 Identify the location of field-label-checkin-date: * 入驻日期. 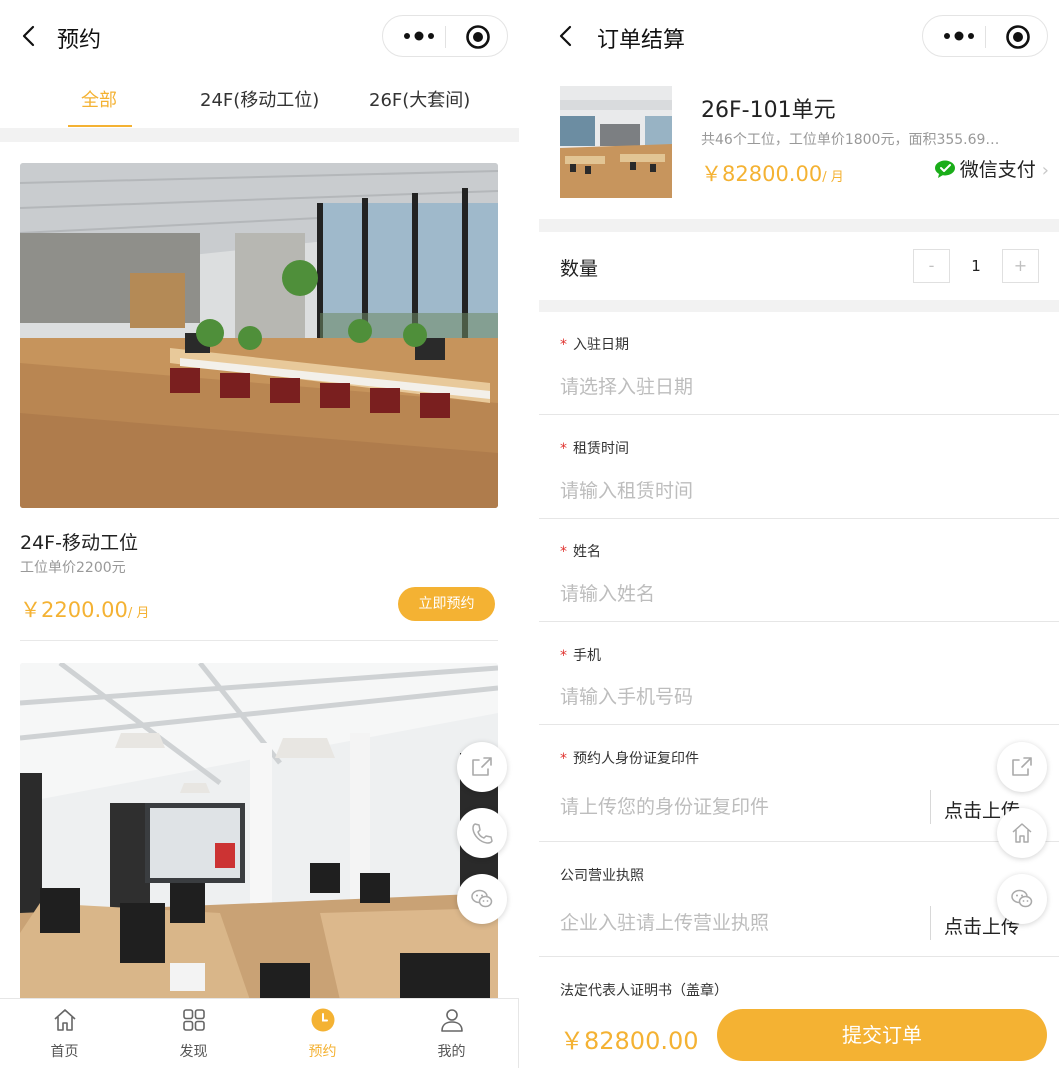
(594, 344).